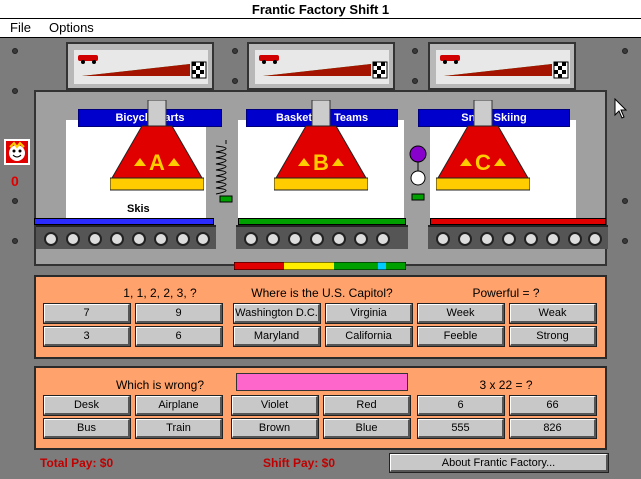 The width and height of the screenshot is (641, 479). I want to click on score-value: 0, so click(15, 181).